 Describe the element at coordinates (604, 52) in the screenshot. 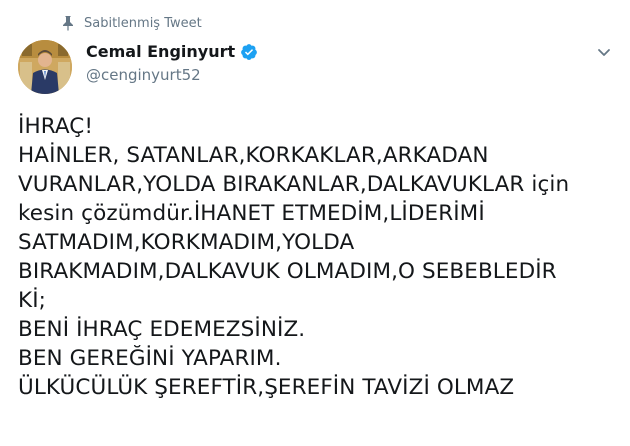

I see `chevron-down-icon` at that location.